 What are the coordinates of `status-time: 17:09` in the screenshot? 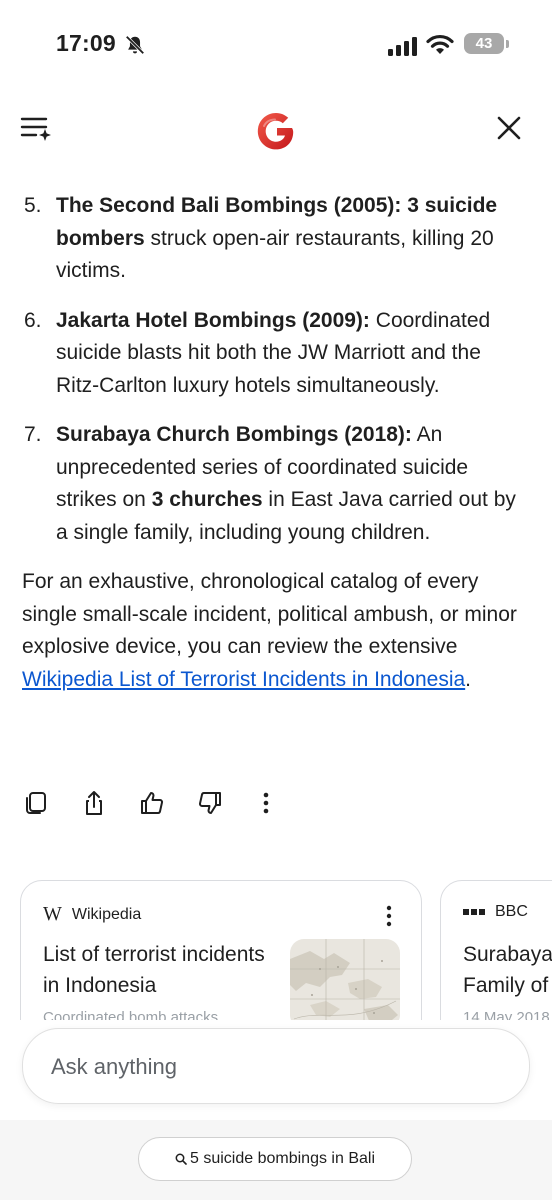 It's located at (86, 43).